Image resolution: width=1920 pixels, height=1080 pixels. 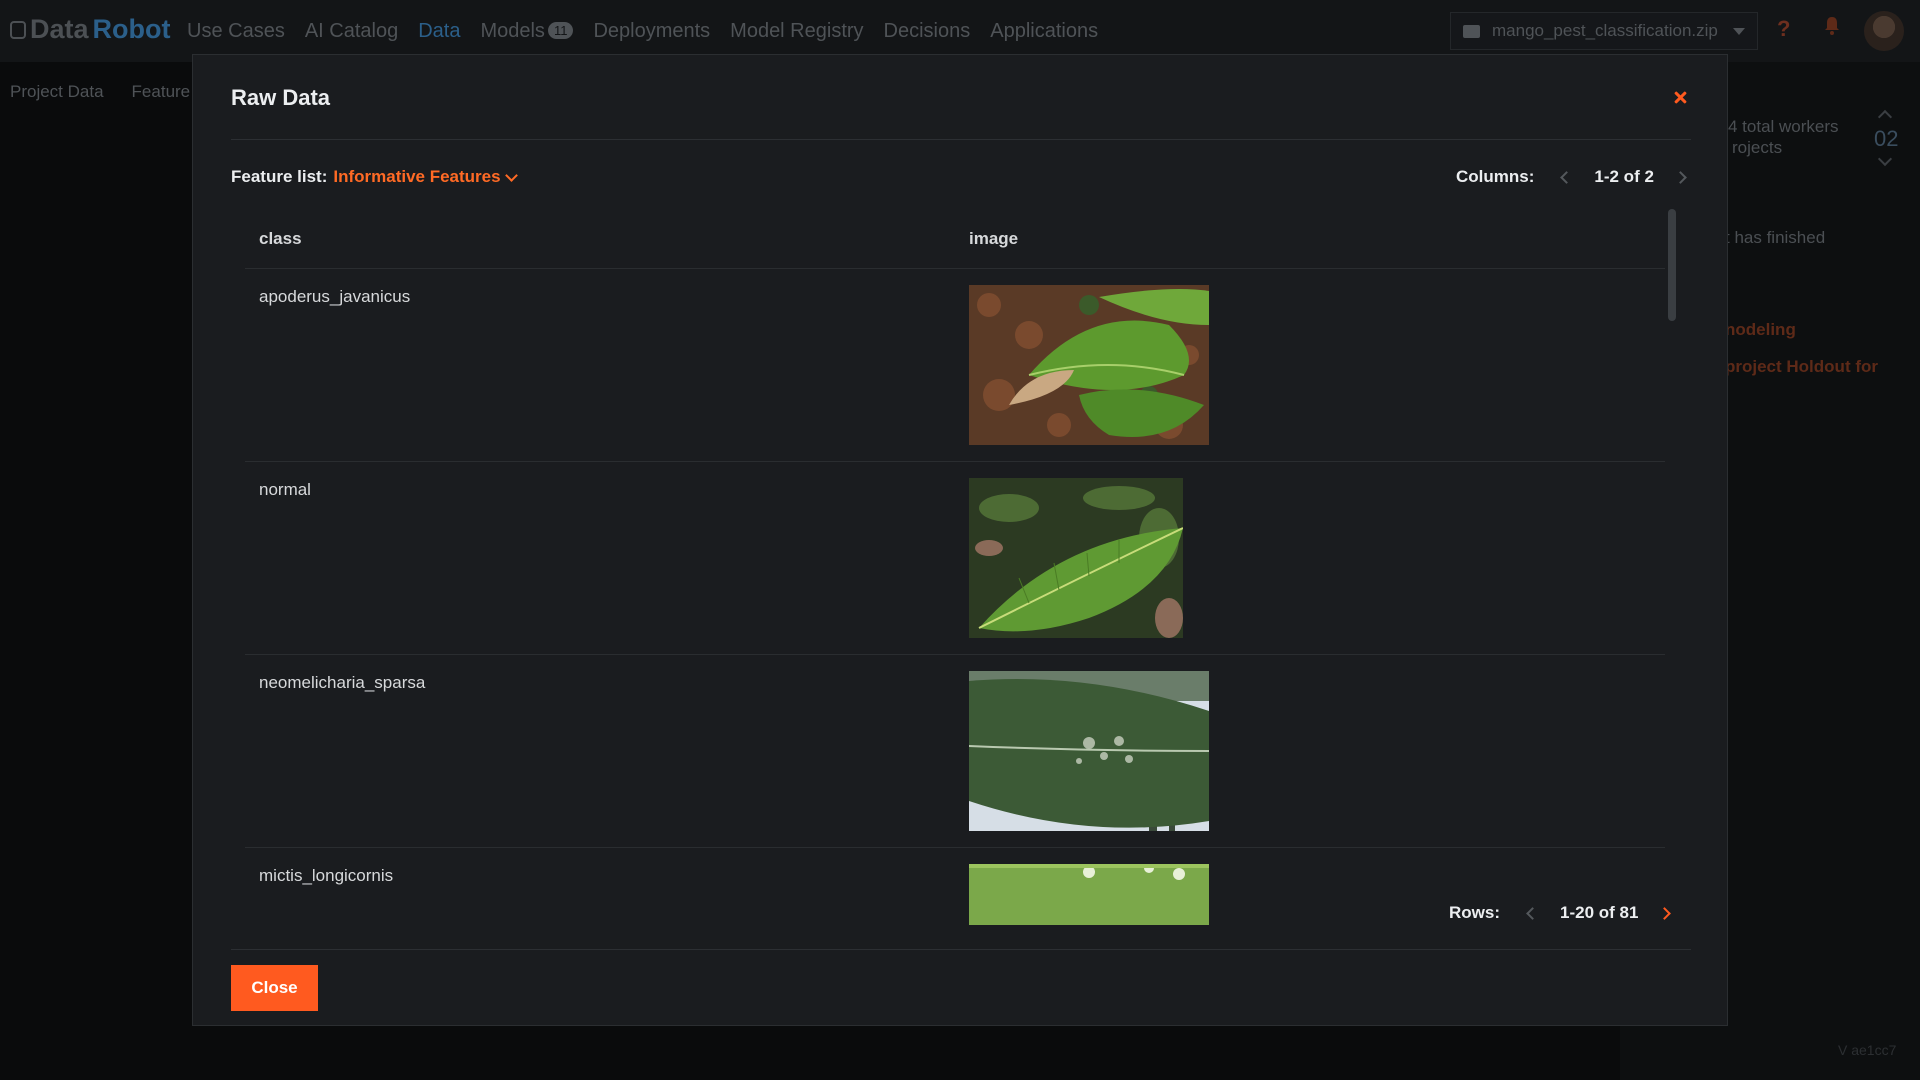 What do you see at coordinates (105, 92) in the screenshot?
I see `project-subnav: Project Data Feature I` at bounding box center [105, 92].